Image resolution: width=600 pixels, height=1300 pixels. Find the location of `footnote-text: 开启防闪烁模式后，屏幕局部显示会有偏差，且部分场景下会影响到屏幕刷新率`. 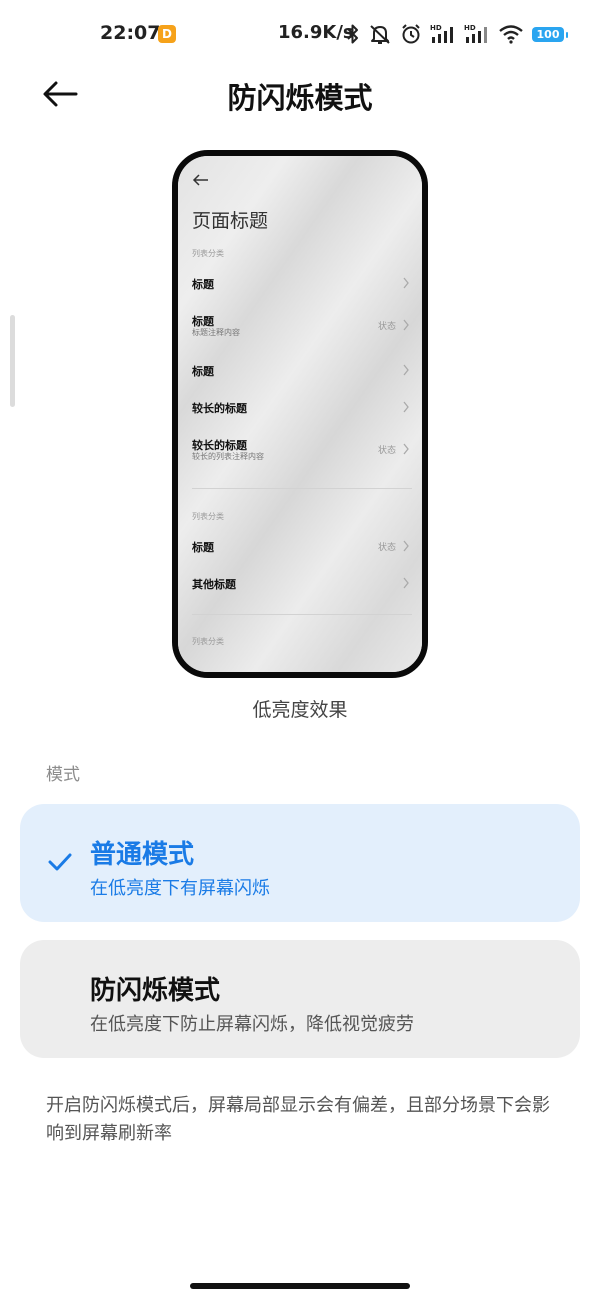

footnote-text: 开启防闪烁模式后，屏幕局部显示会有偏差，且部分场景下会影响到屏幕刷新率 is located at coordinates (298, 1119).